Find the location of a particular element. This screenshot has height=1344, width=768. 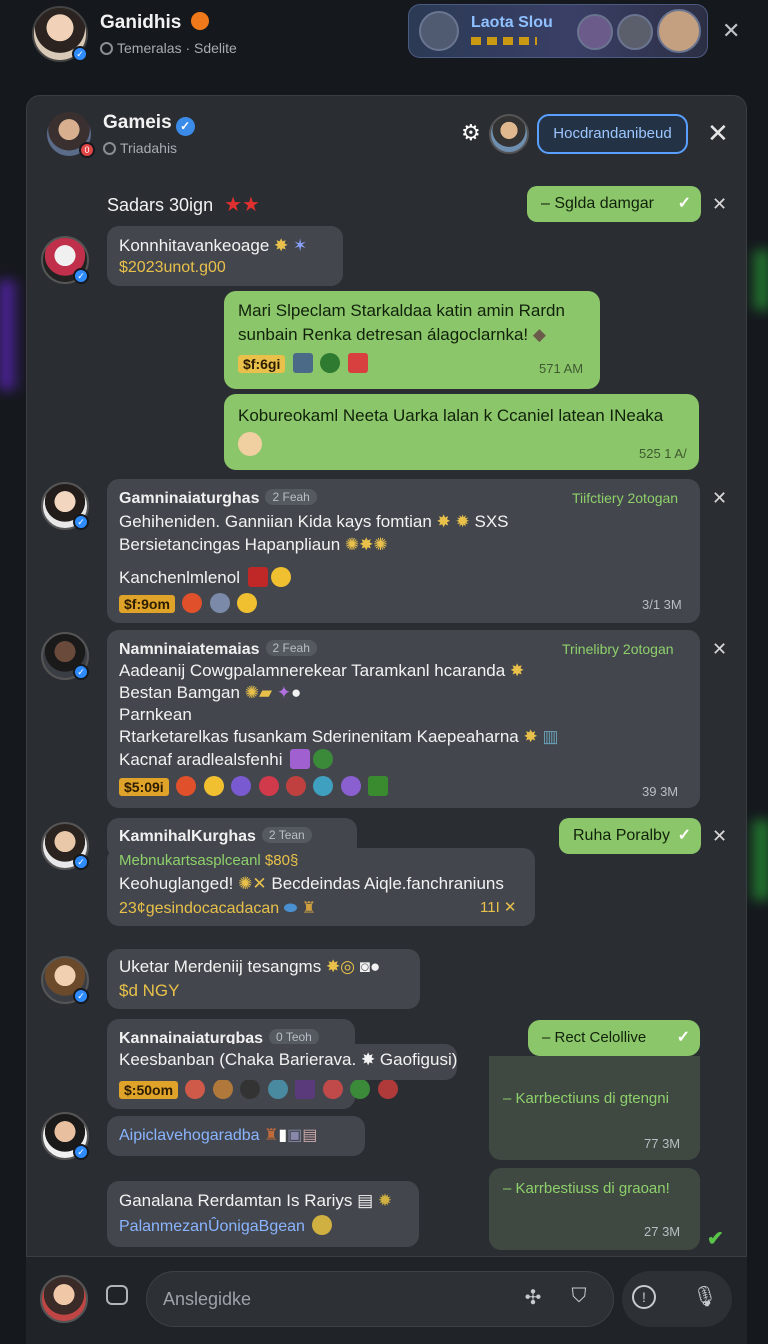

message-bubble: Konnhitavankeoage ✸ ✶ $2023unot.g00 is located at coordinates (225, 256).